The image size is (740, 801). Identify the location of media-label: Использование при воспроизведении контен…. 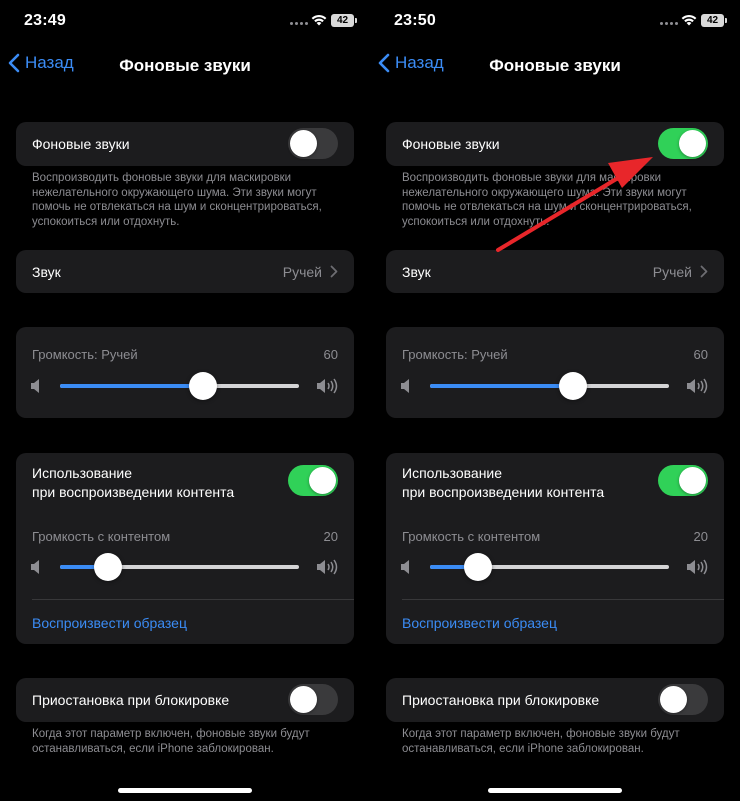
(133, 483).